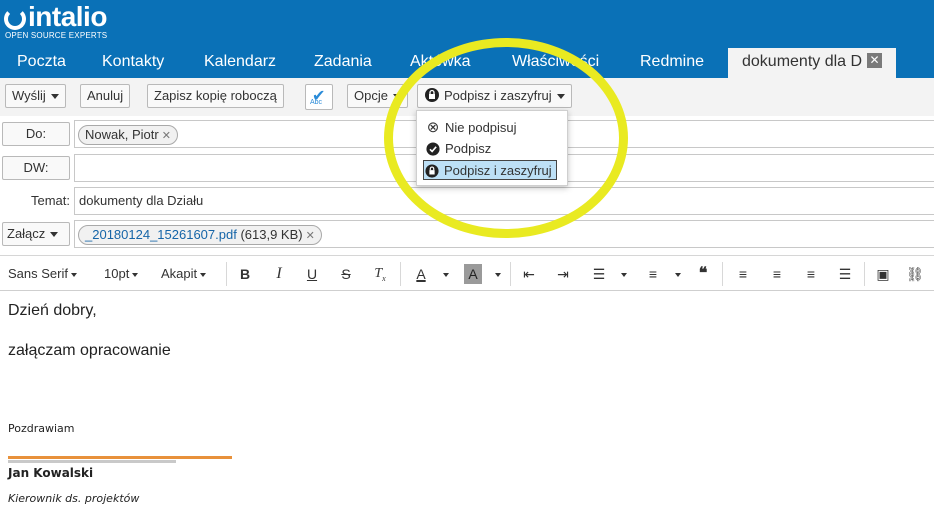 Image resolution: width=934 pixels, height=516 pixels. Describe the element at coordinates (875, 60) in the screenshot. I see `tab-close-icon: ✕` at that location.